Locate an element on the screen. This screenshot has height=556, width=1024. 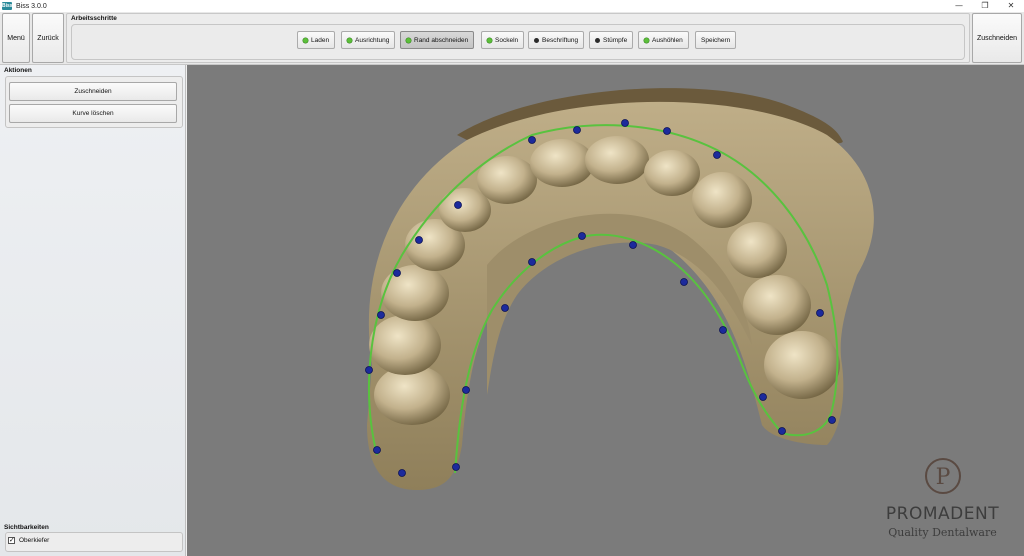
step-label: Beschriftung is located at coordinates (560, 40).